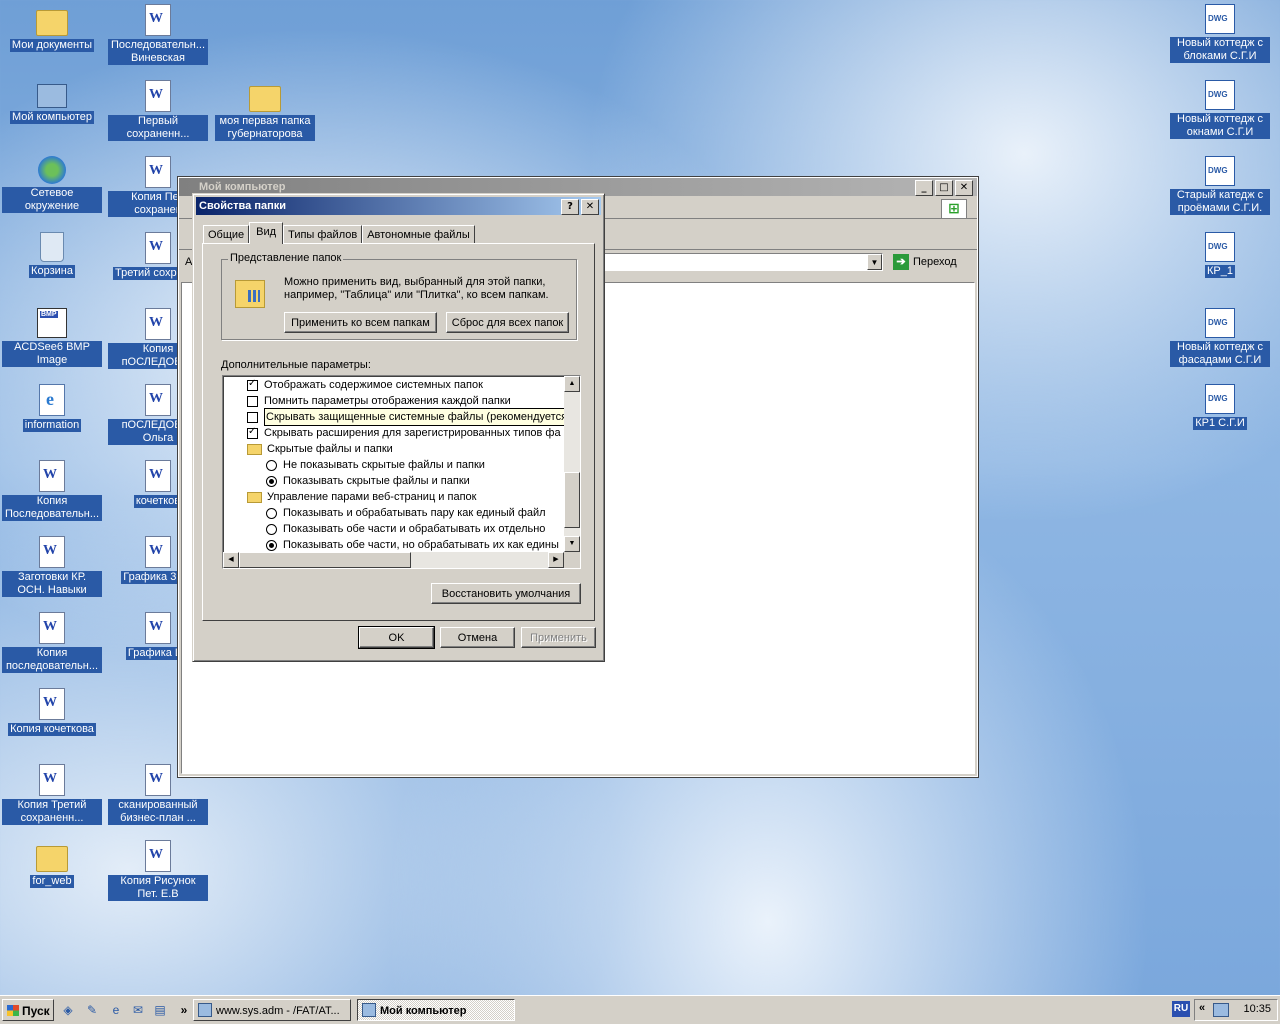 The image size is (1280, 1024). I want to click on desktop-icon: Старый катедж с проёмами С.Г.И., so click(1220, 185).